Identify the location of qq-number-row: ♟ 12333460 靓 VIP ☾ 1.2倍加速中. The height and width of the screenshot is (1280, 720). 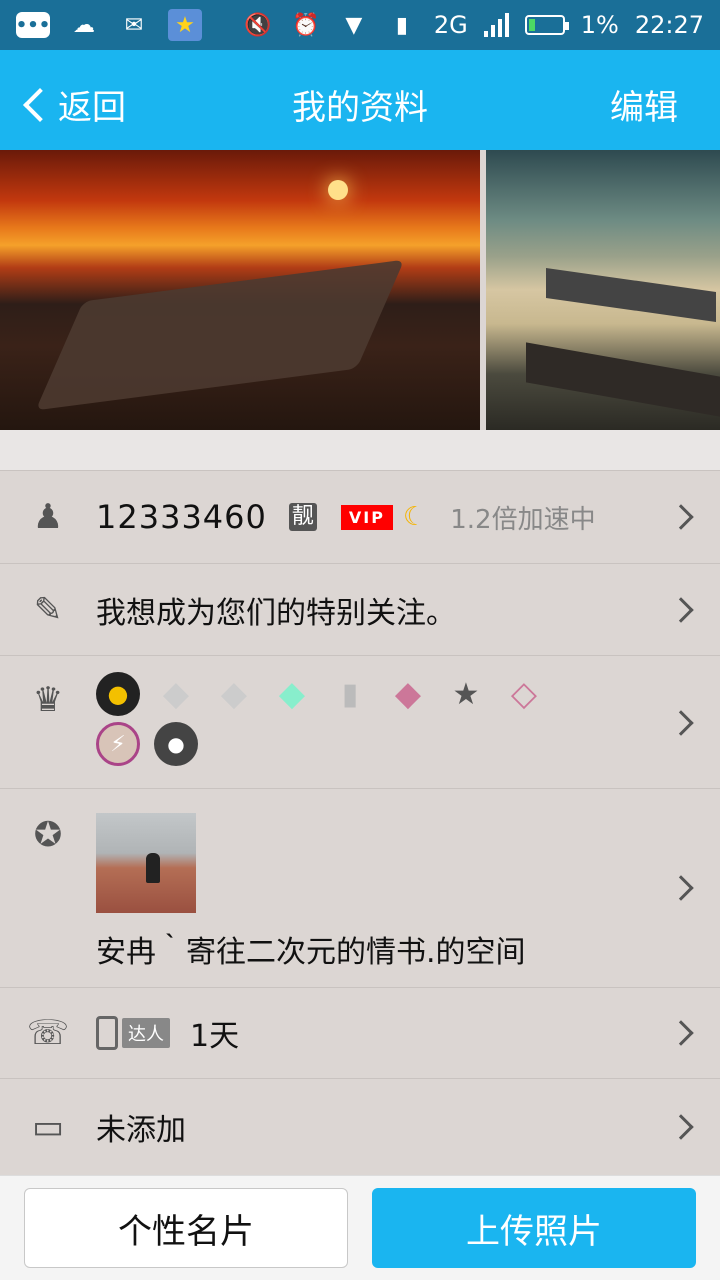
(360, 516).